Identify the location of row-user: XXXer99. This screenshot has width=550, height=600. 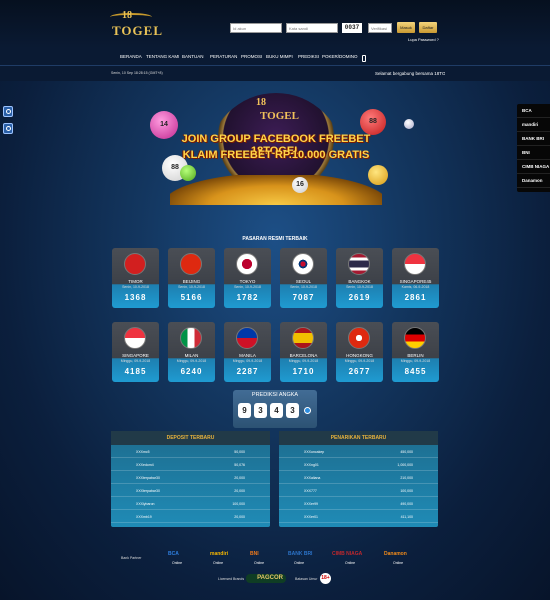
(311, 504).